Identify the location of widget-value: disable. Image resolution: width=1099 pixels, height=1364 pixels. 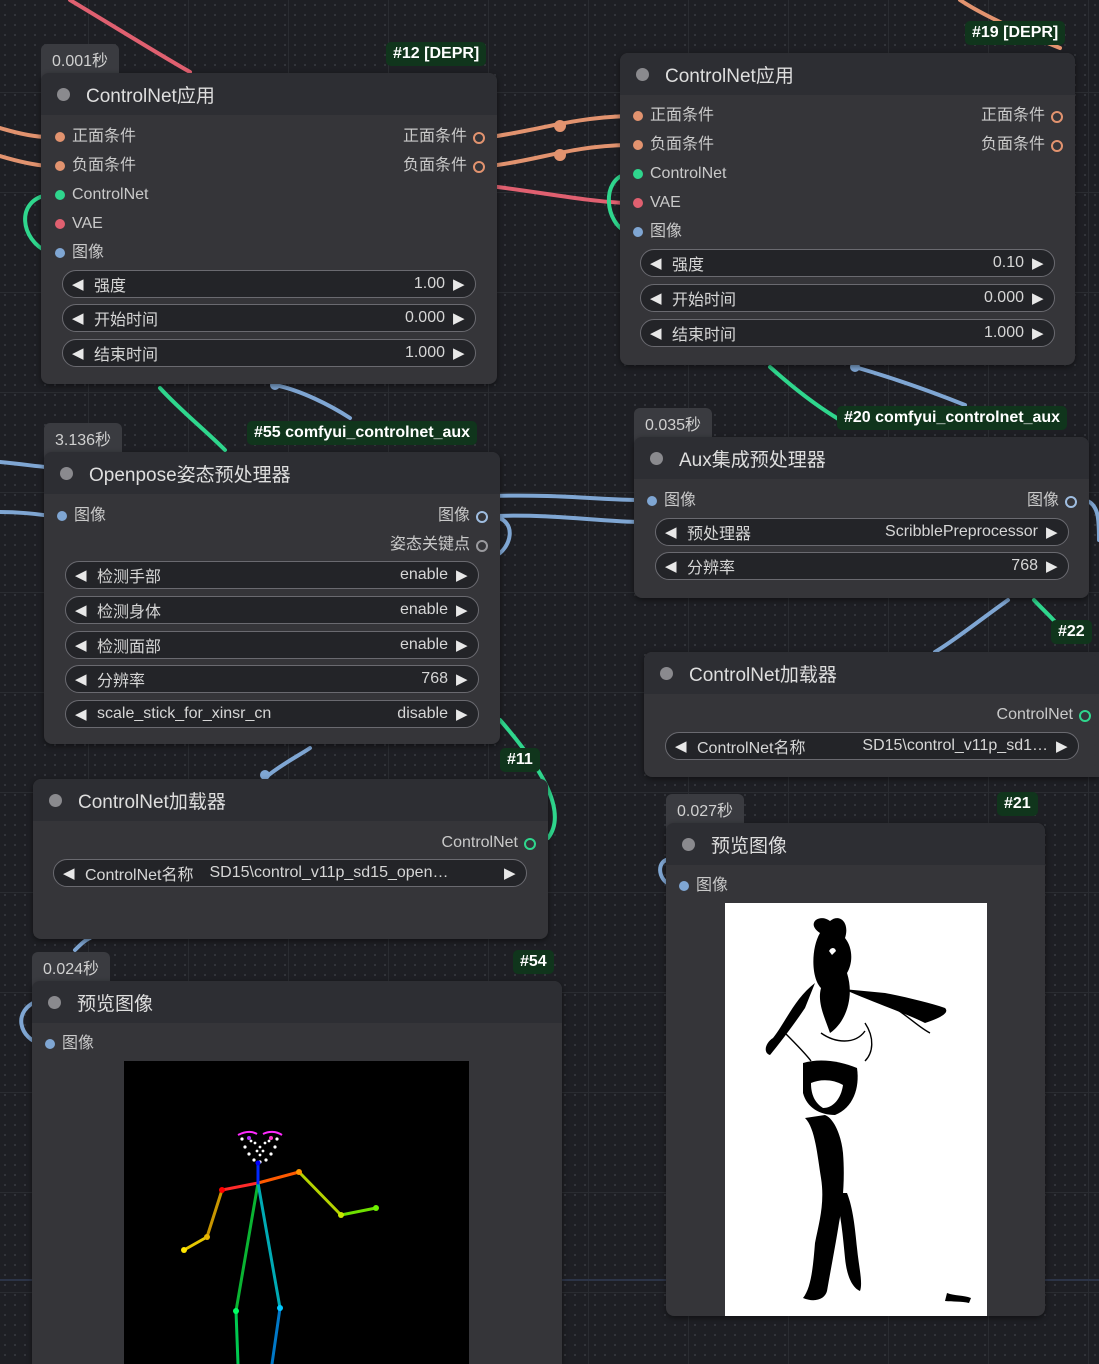
(363, 714).